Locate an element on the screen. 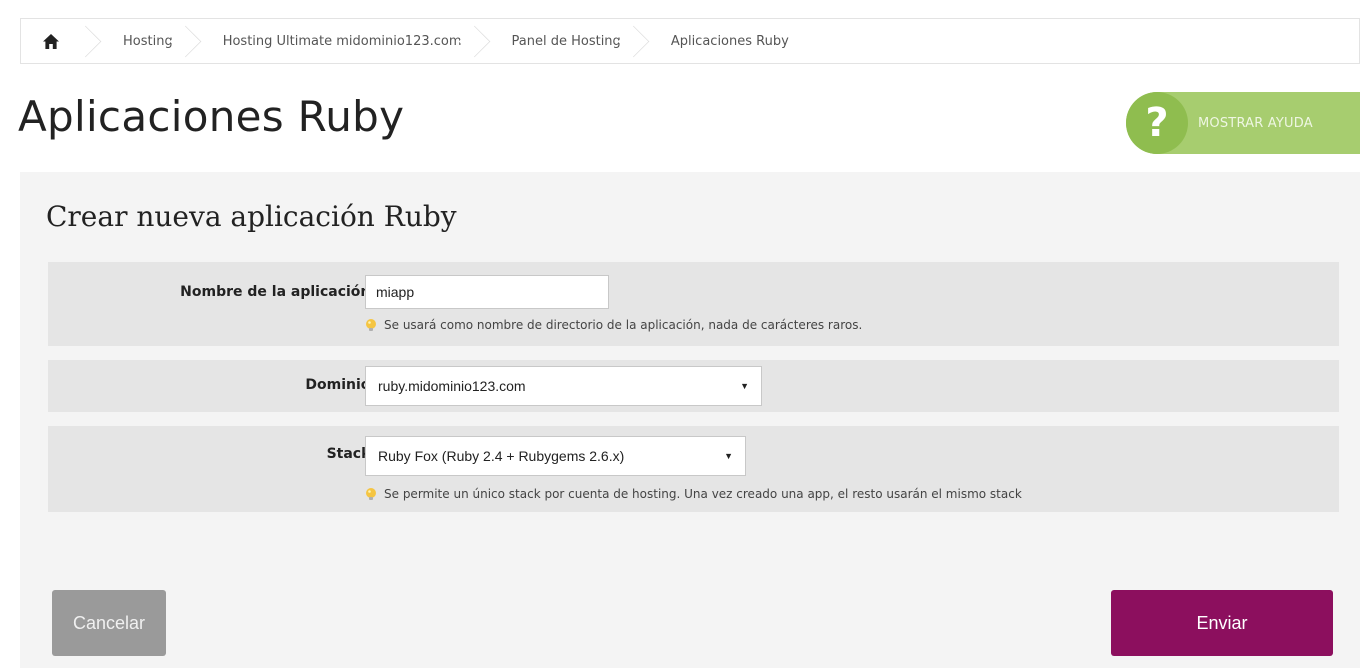 The image size is (1360, 668). form-title: Crear nueva aplicación Ruby is located at coordinates (251, 216).